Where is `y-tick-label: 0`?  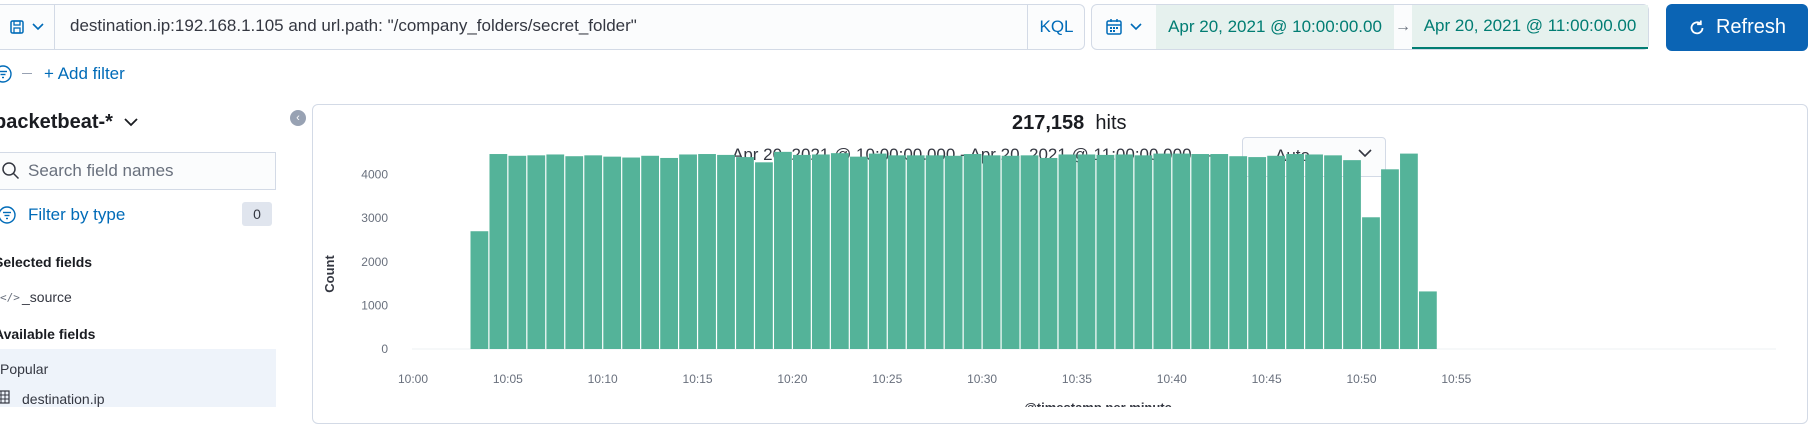 y-tick-label: 0 is located at coordinates (384, 349).